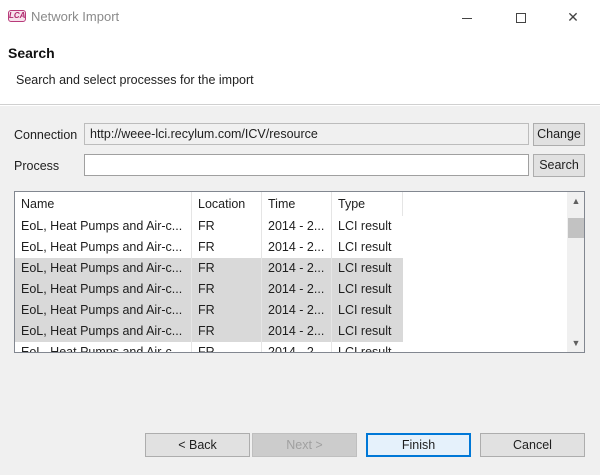 Image resolution: width=600 pixels, height=475 pixels. Describe the element at coordinates (559, 134) in the screenshot. I see `change-button: Change` at that location.